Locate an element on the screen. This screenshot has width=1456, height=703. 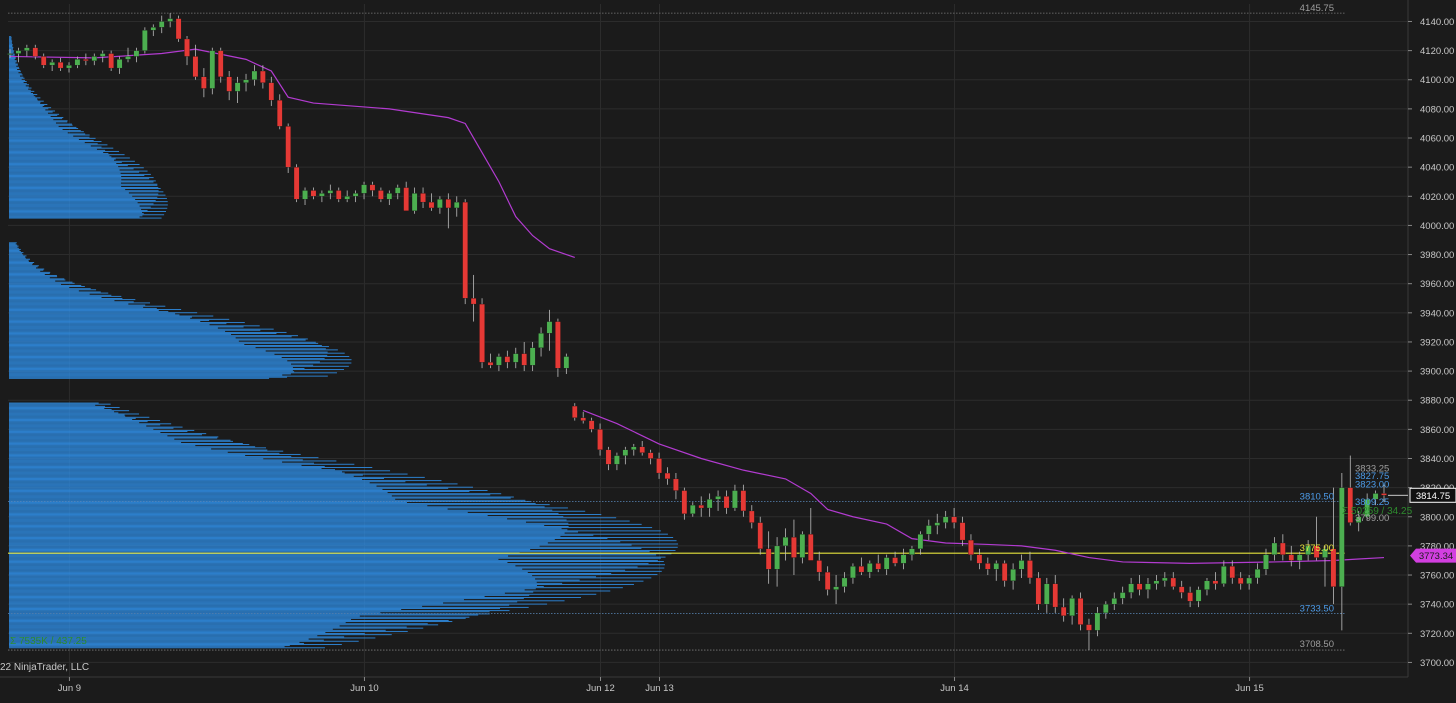
time-tick-label: Jun 10 is located at coordinates (364, 688).